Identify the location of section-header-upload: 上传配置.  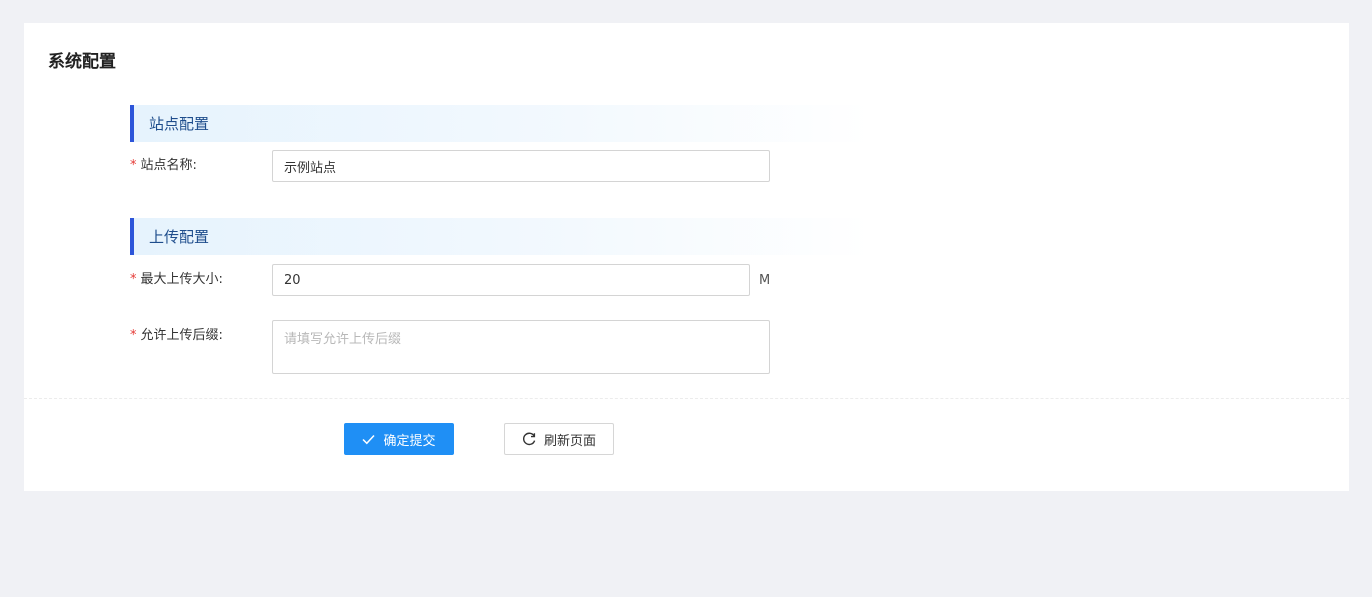
(500, 236).